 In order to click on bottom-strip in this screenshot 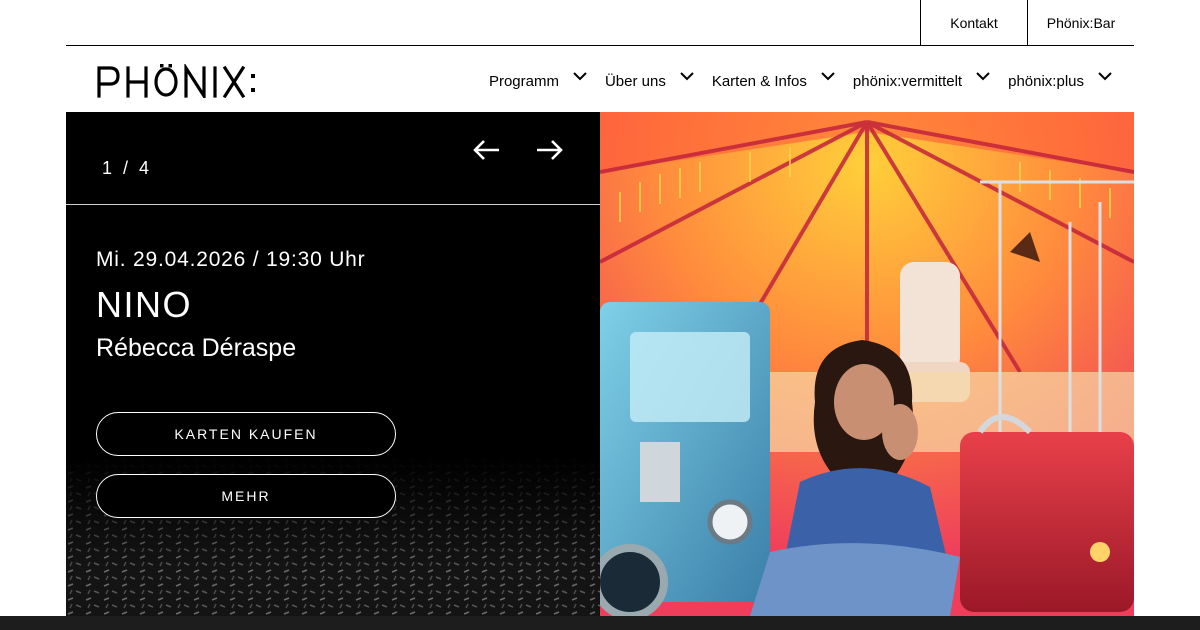, I will do `click(600, 623)`.